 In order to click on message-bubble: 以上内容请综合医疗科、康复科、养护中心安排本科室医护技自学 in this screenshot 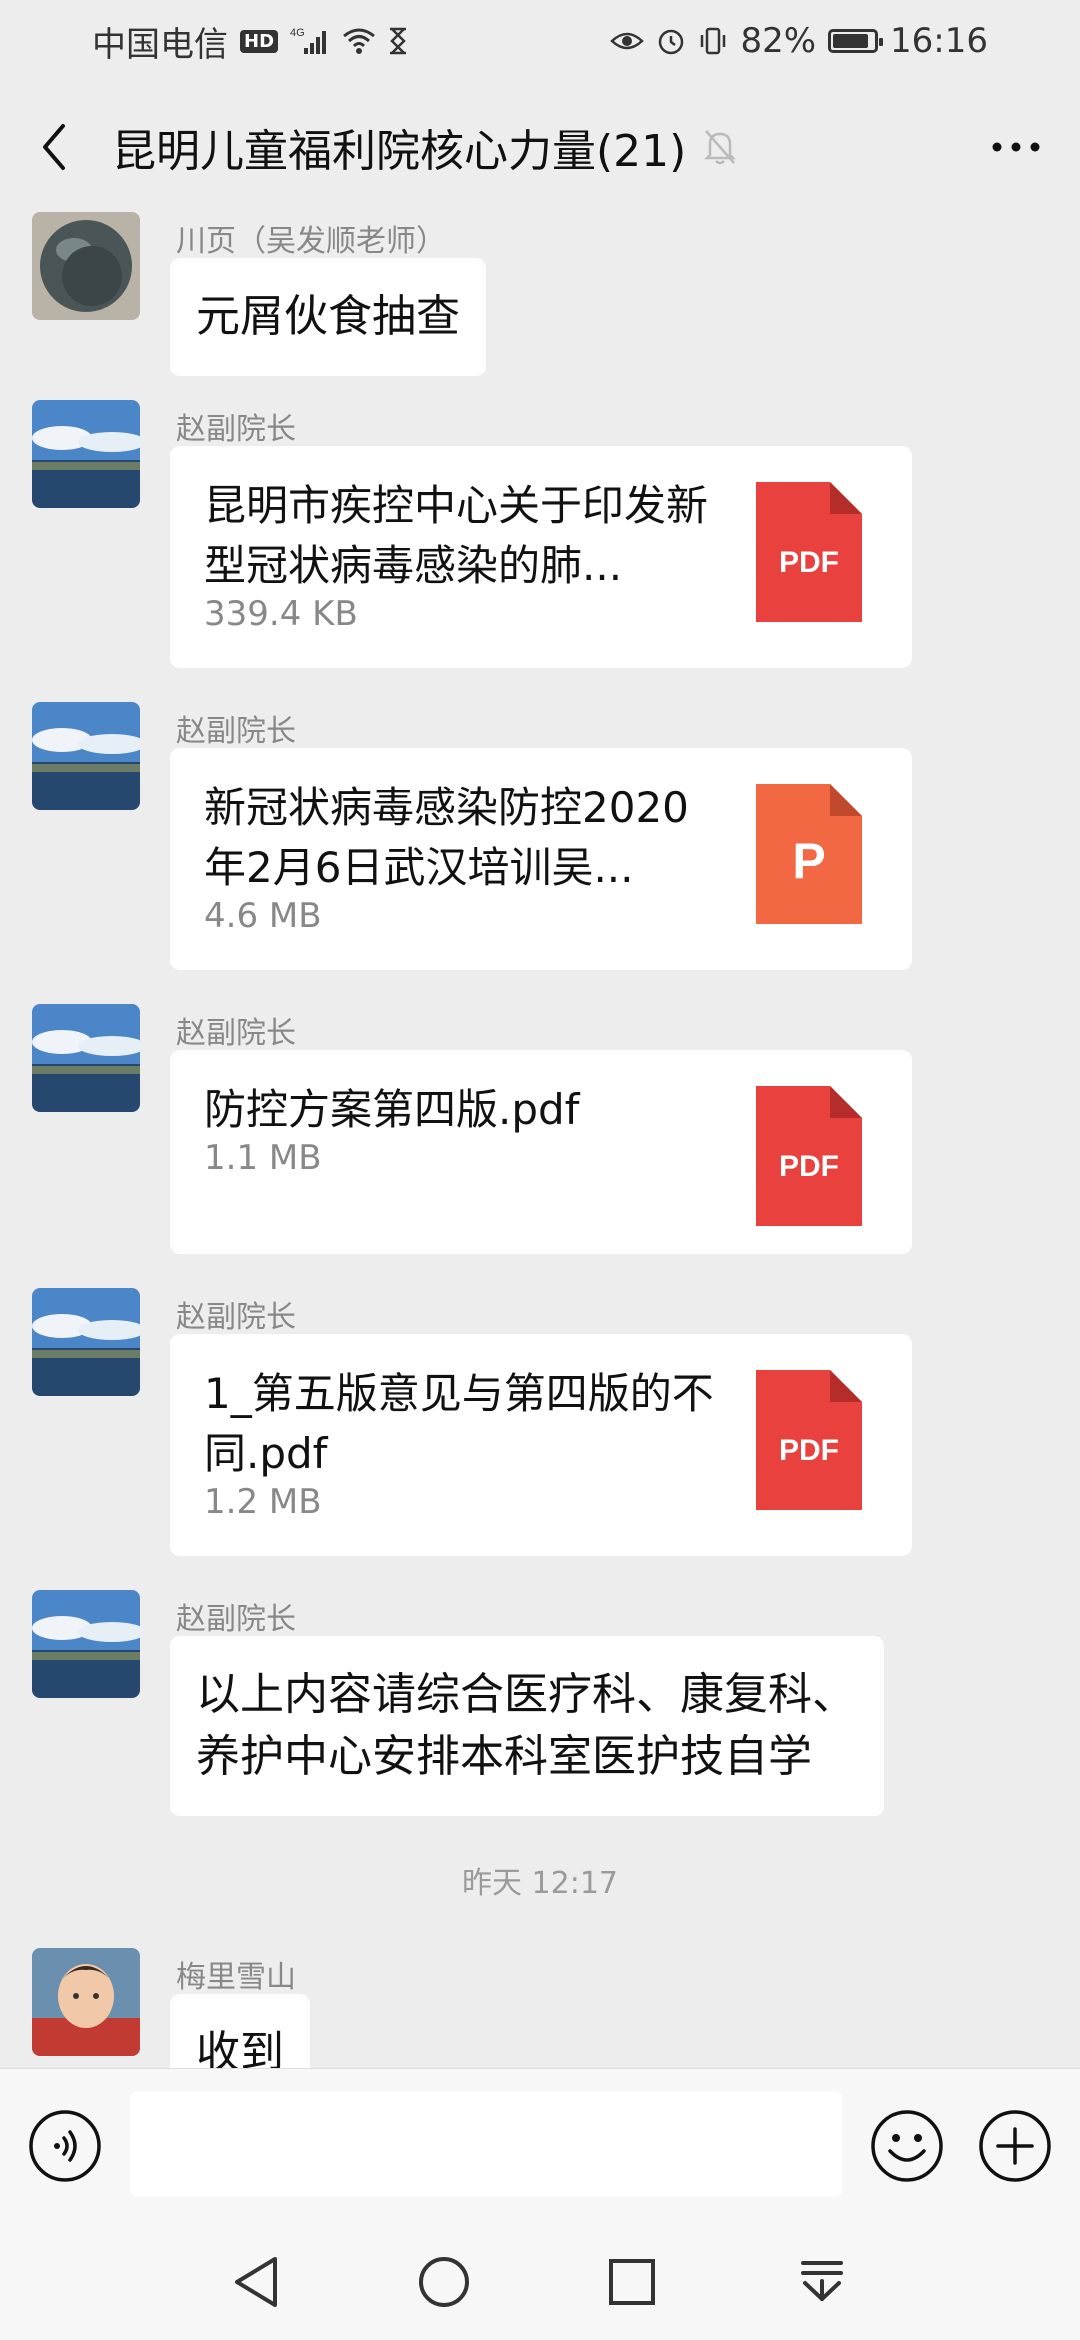, I will do `click(527, 1726)`.